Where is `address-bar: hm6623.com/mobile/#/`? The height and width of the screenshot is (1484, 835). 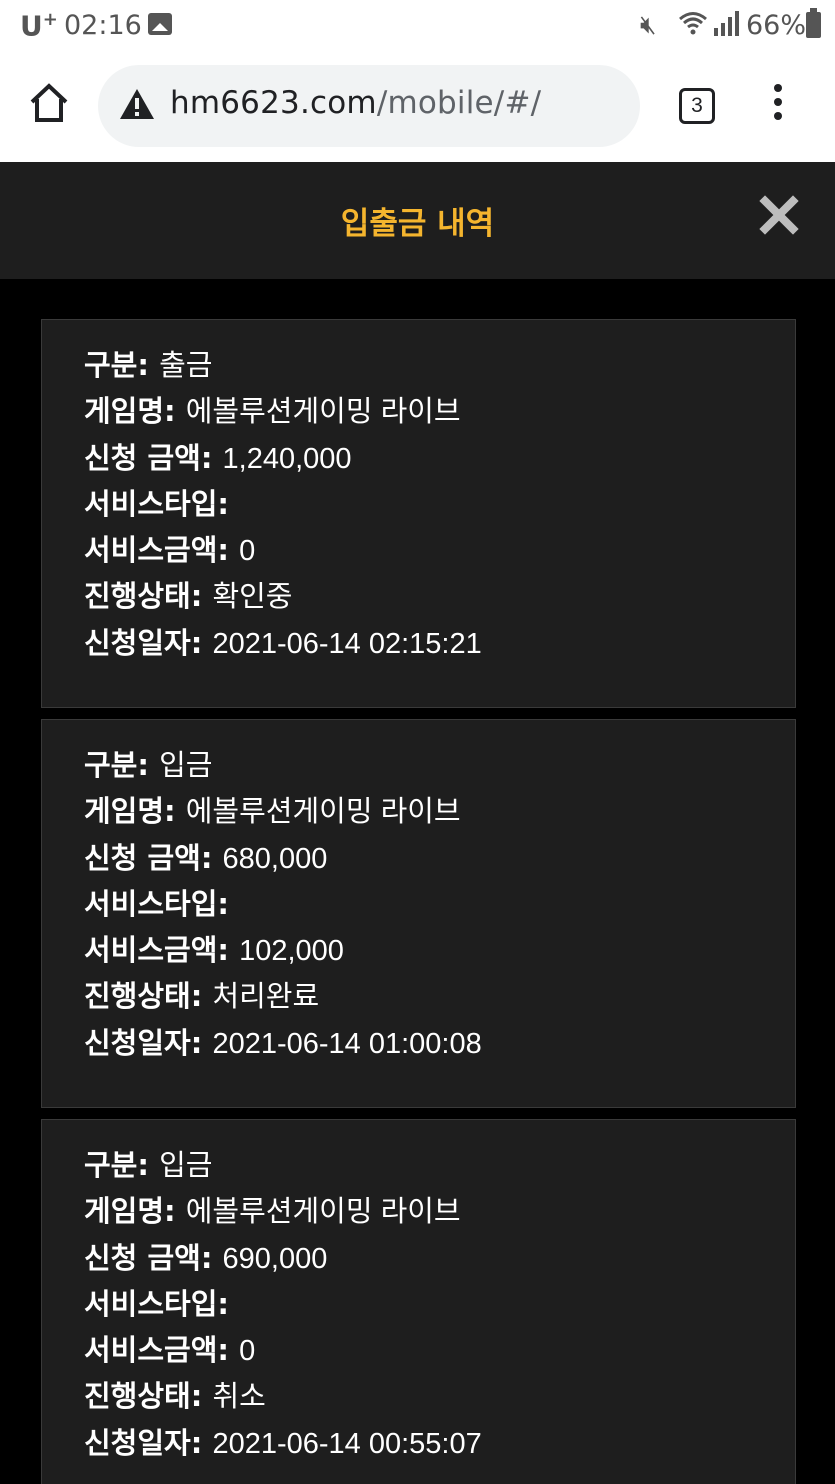
address-bar: hm6623.com/mobile/#/ is located at coordinates (369, 106).